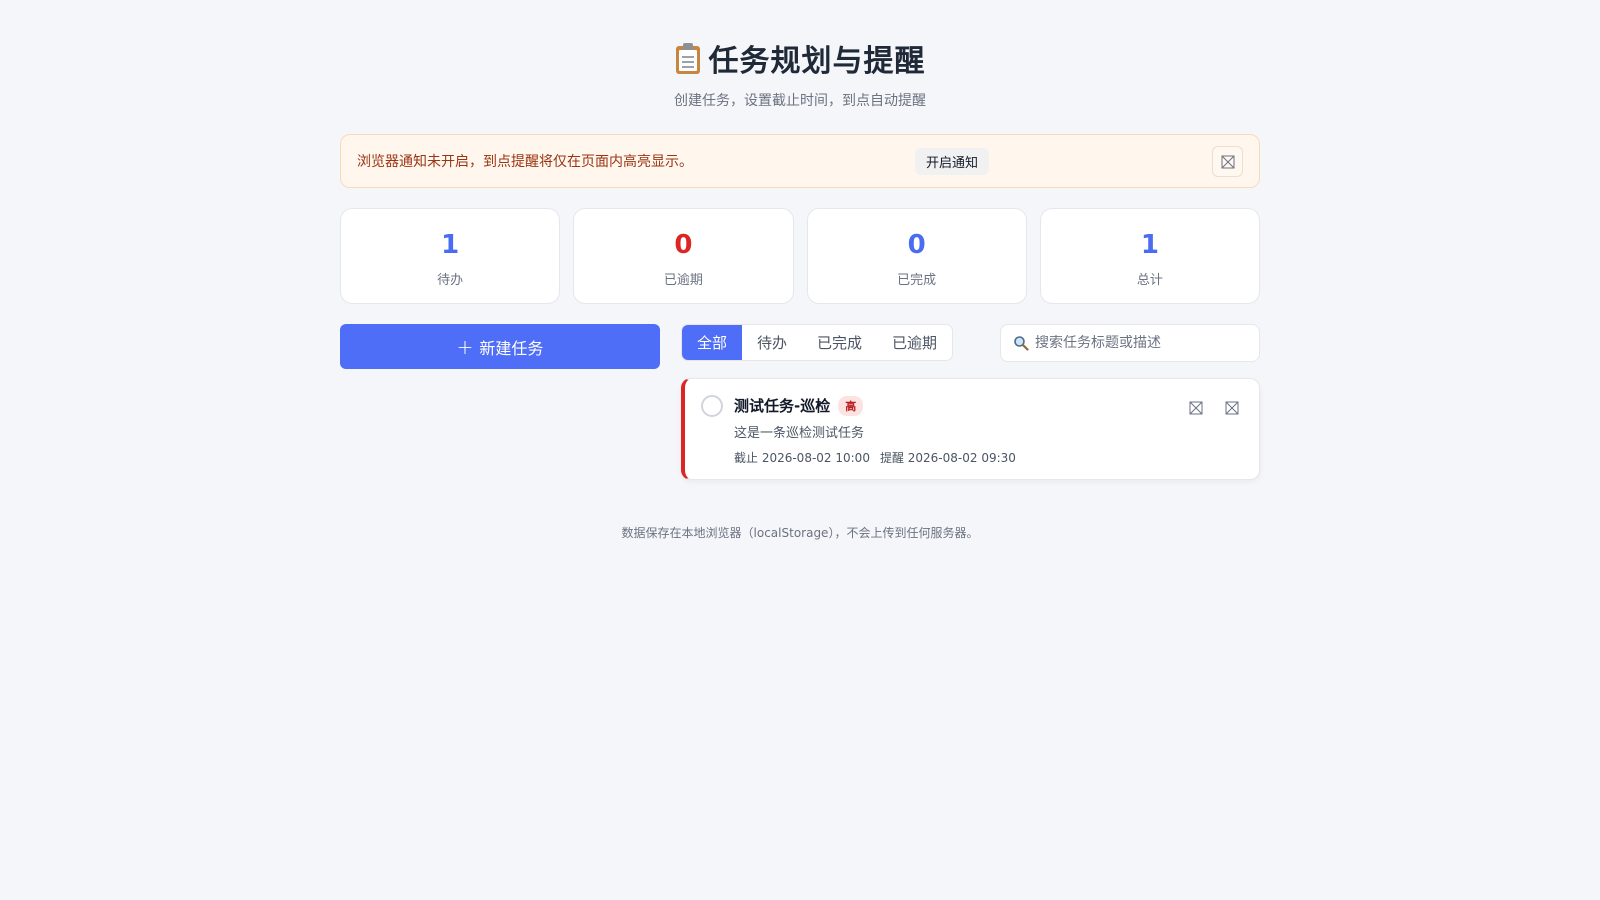 This screenshot has width=1600, height=900. Describe the element at coordinates (1135, 343) in the screenshot. I see `search-input` at that location.